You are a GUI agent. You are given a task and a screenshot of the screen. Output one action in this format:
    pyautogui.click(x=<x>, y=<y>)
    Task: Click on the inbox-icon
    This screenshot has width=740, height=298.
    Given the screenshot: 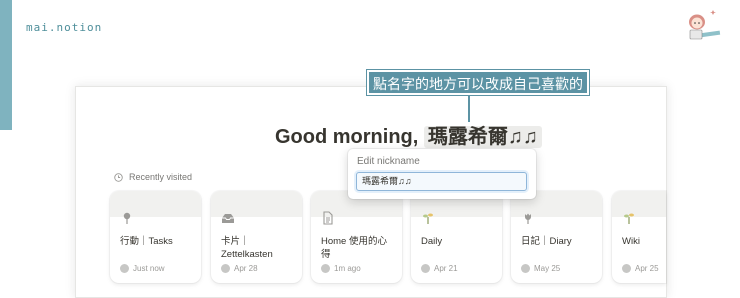 What is the action you would take?
    pyautogui.click(x=228, y=218)
    